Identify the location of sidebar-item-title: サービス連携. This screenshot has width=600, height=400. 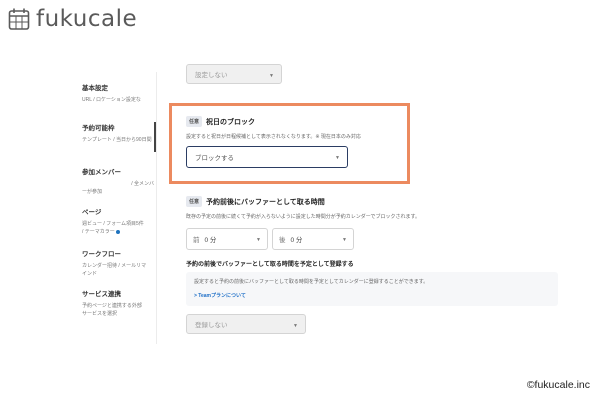
(101, 294).